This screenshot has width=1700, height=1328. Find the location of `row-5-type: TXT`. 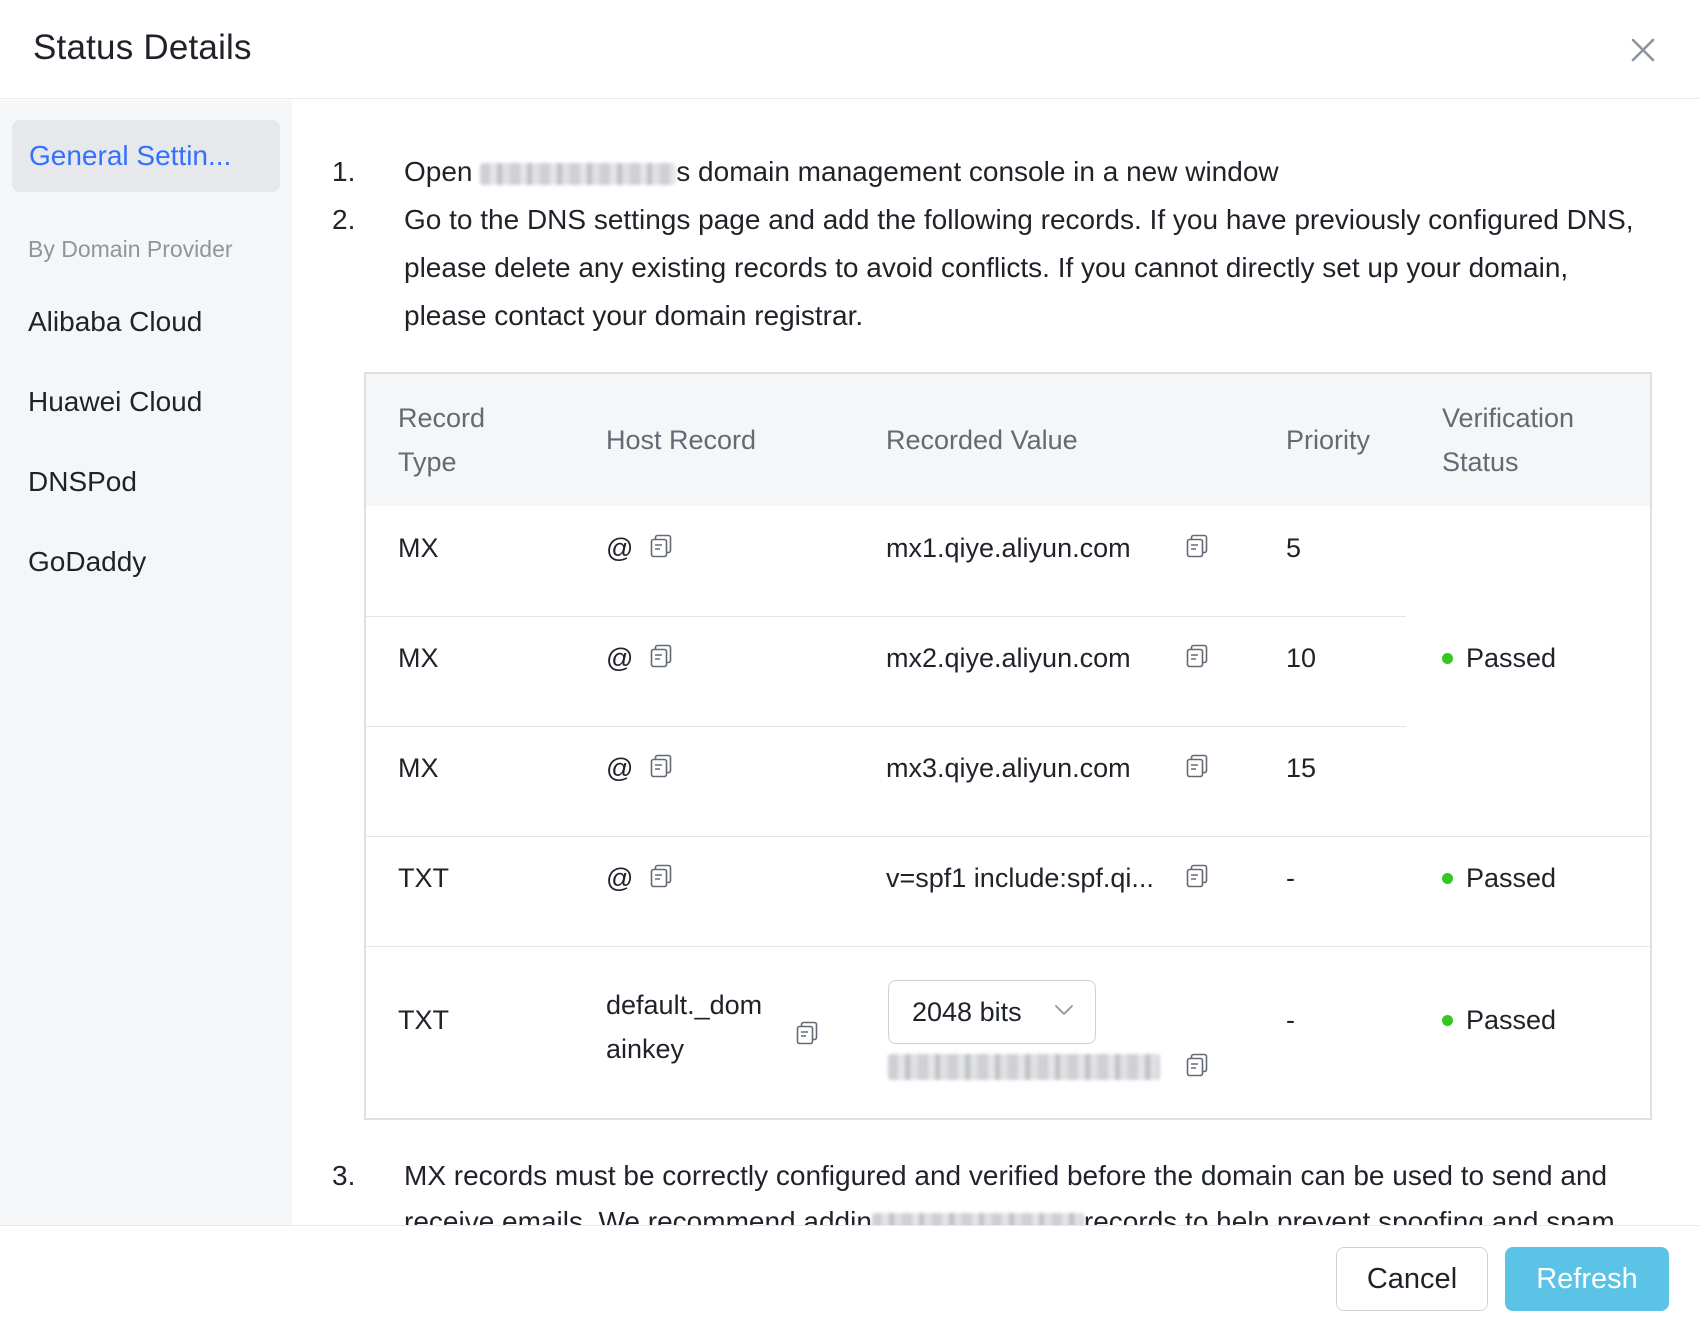

row-5-type: TXT is located at coordinates (423, 1020).